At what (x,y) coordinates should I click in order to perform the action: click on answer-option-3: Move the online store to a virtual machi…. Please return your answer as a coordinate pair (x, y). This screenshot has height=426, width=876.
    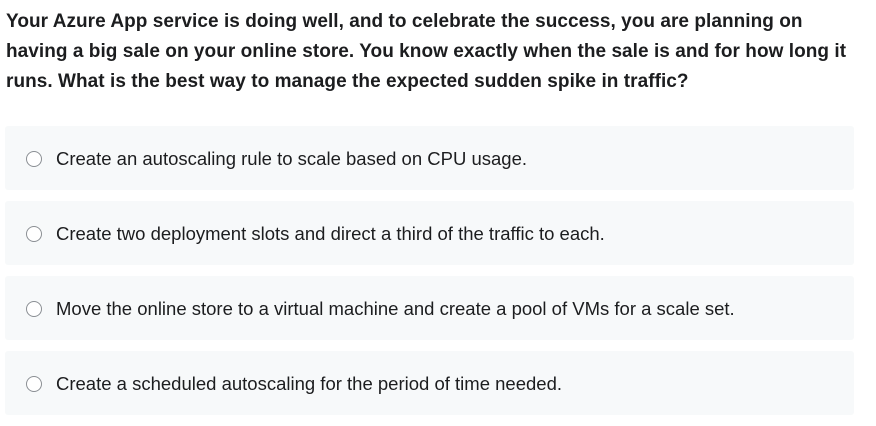
    Looking at the image, I should click on (429, 308).